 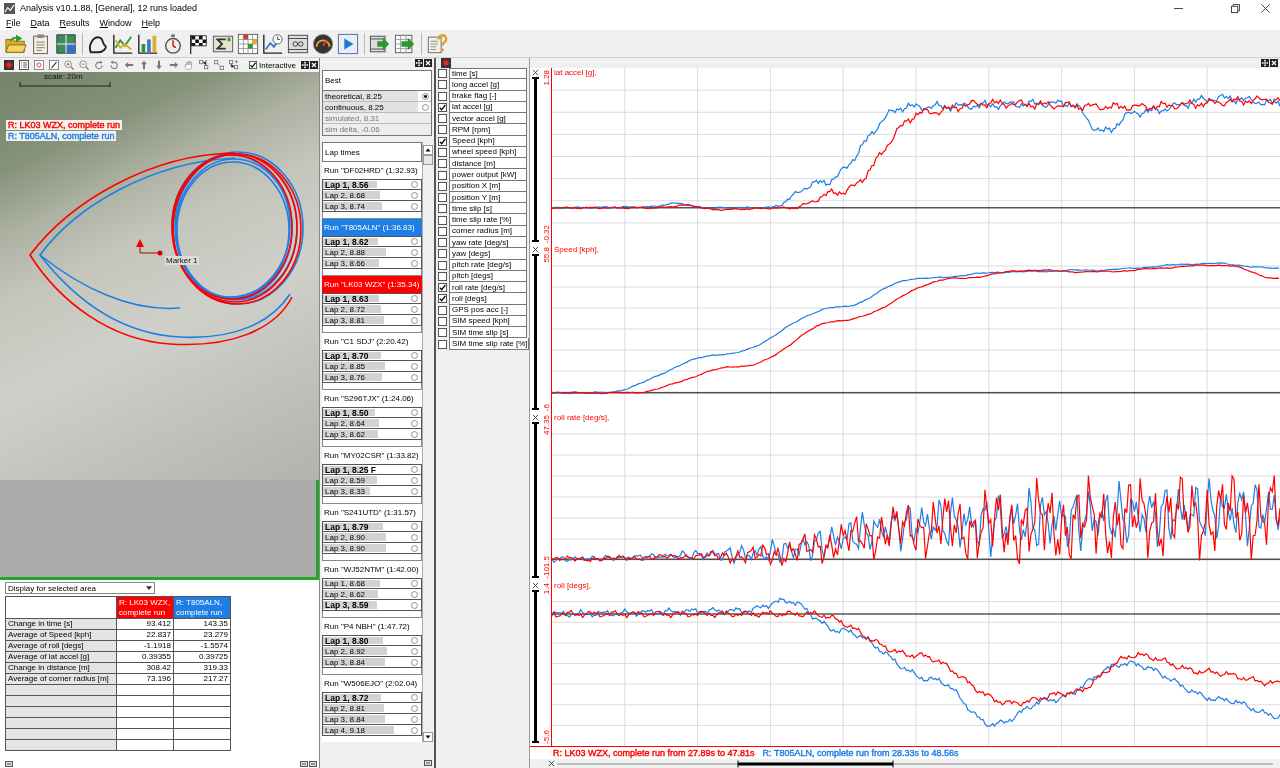 I want to click on scroll-up-icon, so click(x=428, y=150).